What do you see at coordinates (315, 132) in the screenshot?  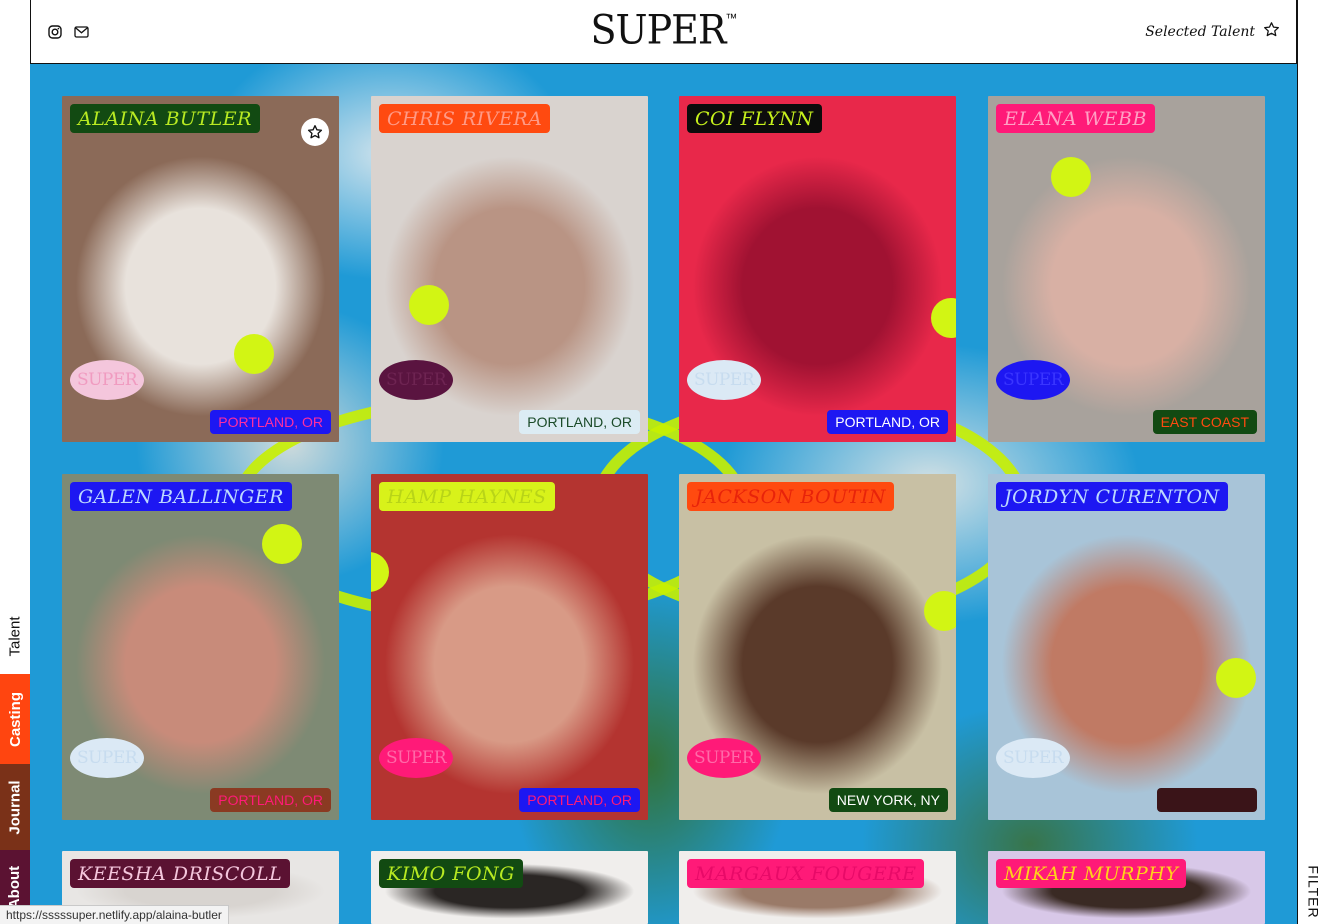 I see `favorite-star-icon` at bounding box center [315, 132].